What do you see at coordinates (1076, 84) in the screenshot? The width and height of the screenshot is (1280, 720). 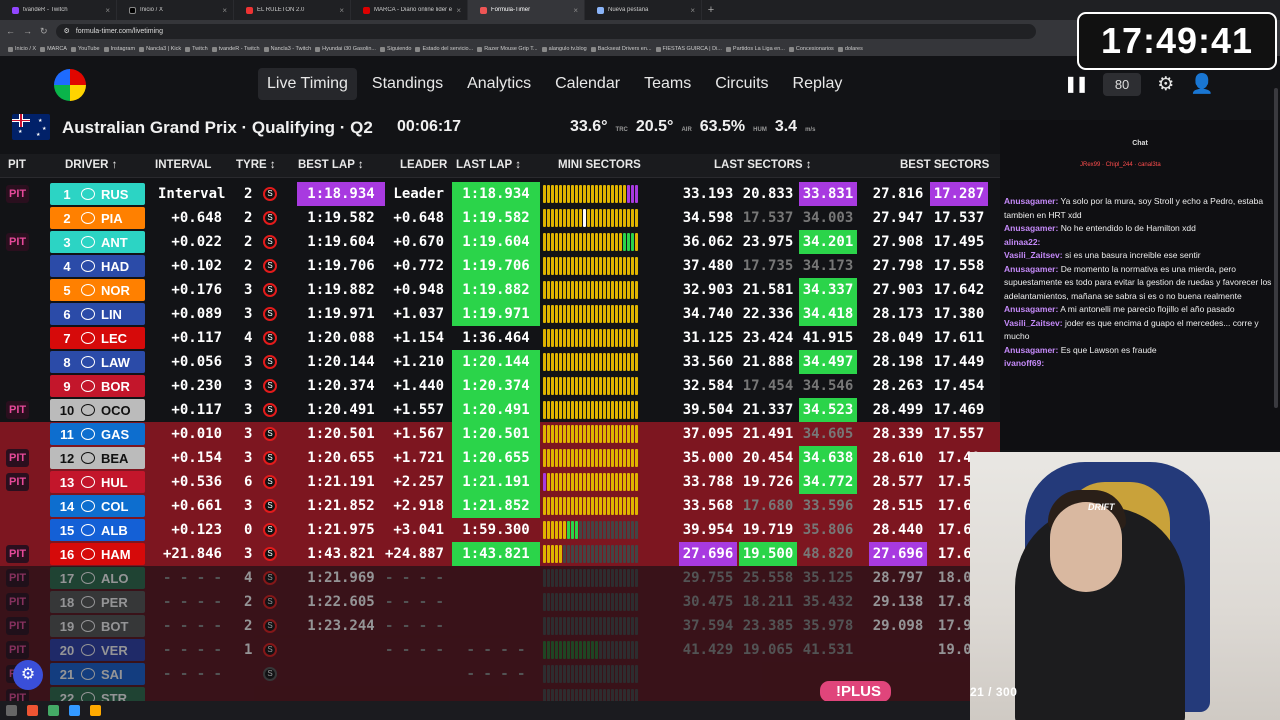 I see `pause-icon: ❚❚` at bounding box center [1076, 84].